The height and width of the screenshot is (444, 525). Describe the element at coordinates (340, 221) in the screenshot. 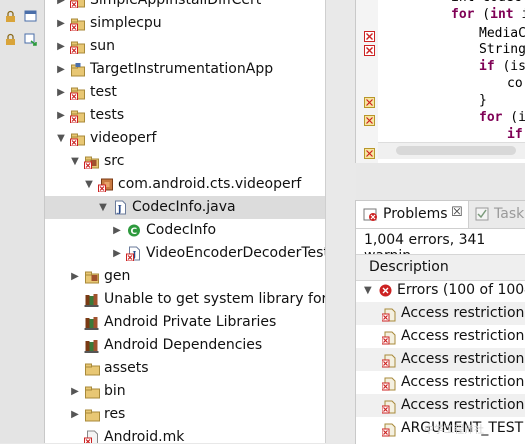

I see `panel-splitter` at that location.